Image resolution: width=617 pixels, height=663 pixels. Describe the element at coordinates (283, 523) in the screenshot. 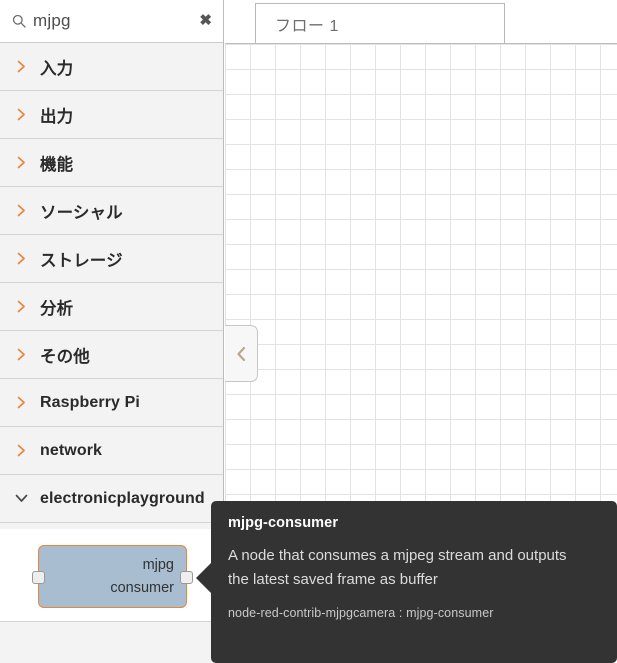

I see `tooltip-title: mjpg-consumer` at that location.